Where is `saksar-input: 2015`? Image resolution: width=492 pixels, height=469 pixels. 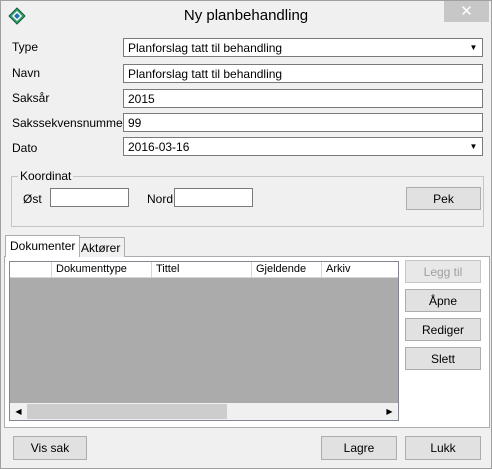 saksar-input: 2015 is located at coordinates (303, 98).